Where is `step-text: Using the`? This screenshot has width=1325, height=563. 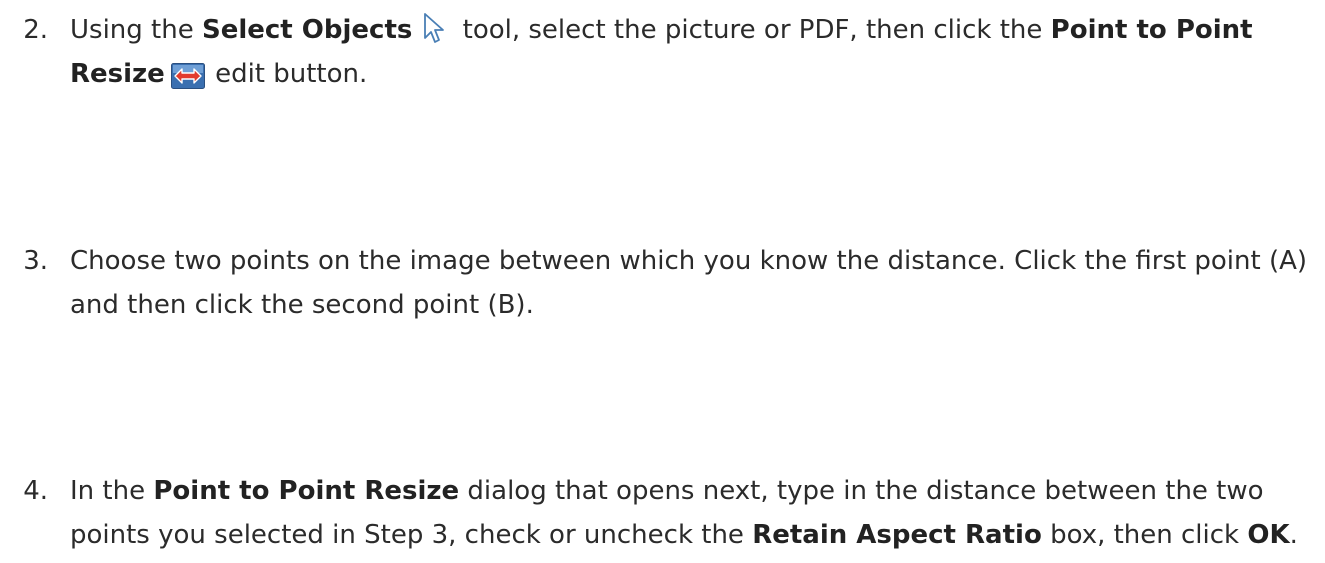
step-text: Using the is located at coordinates (136, 30).